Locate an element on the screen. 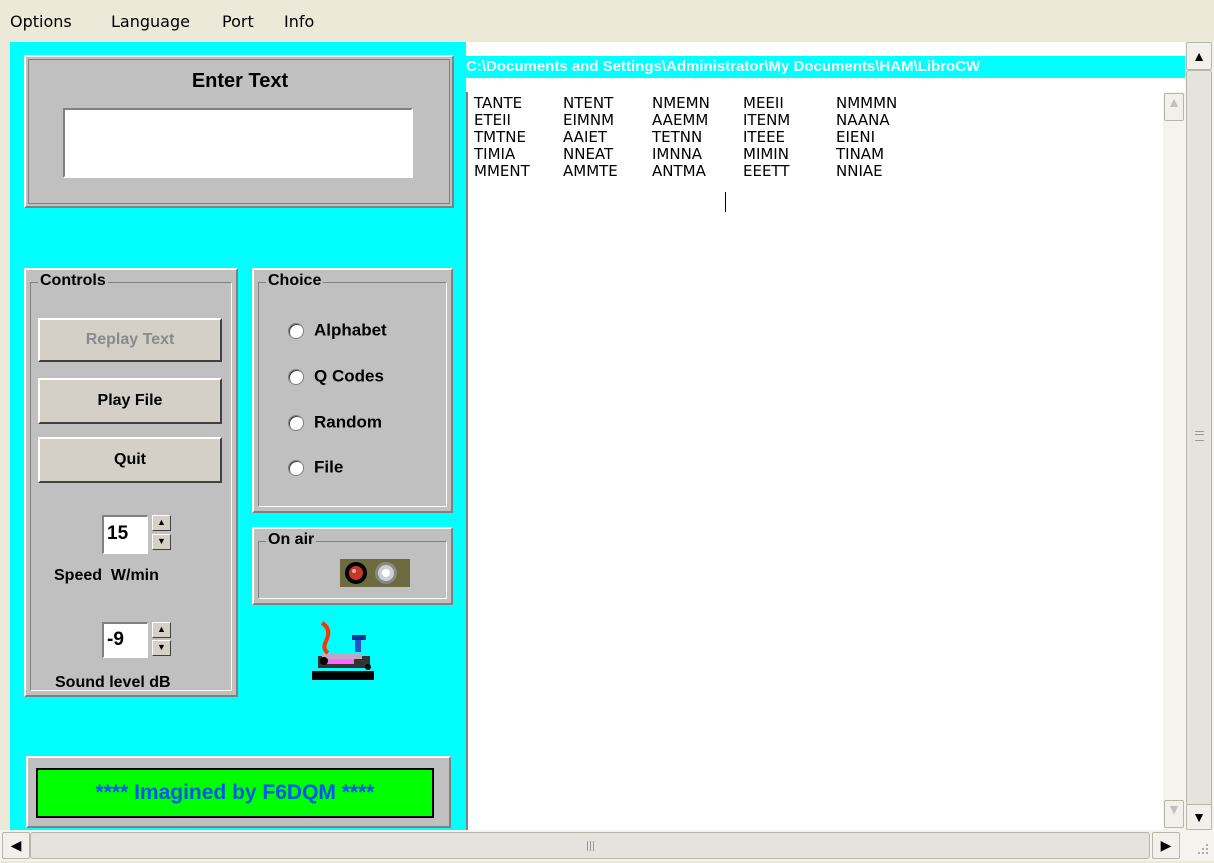 The height and width of the screenshot is (863, 1214). credit-banner: **** Imagined by F6DQM **** is located at coordinates (235, 793).